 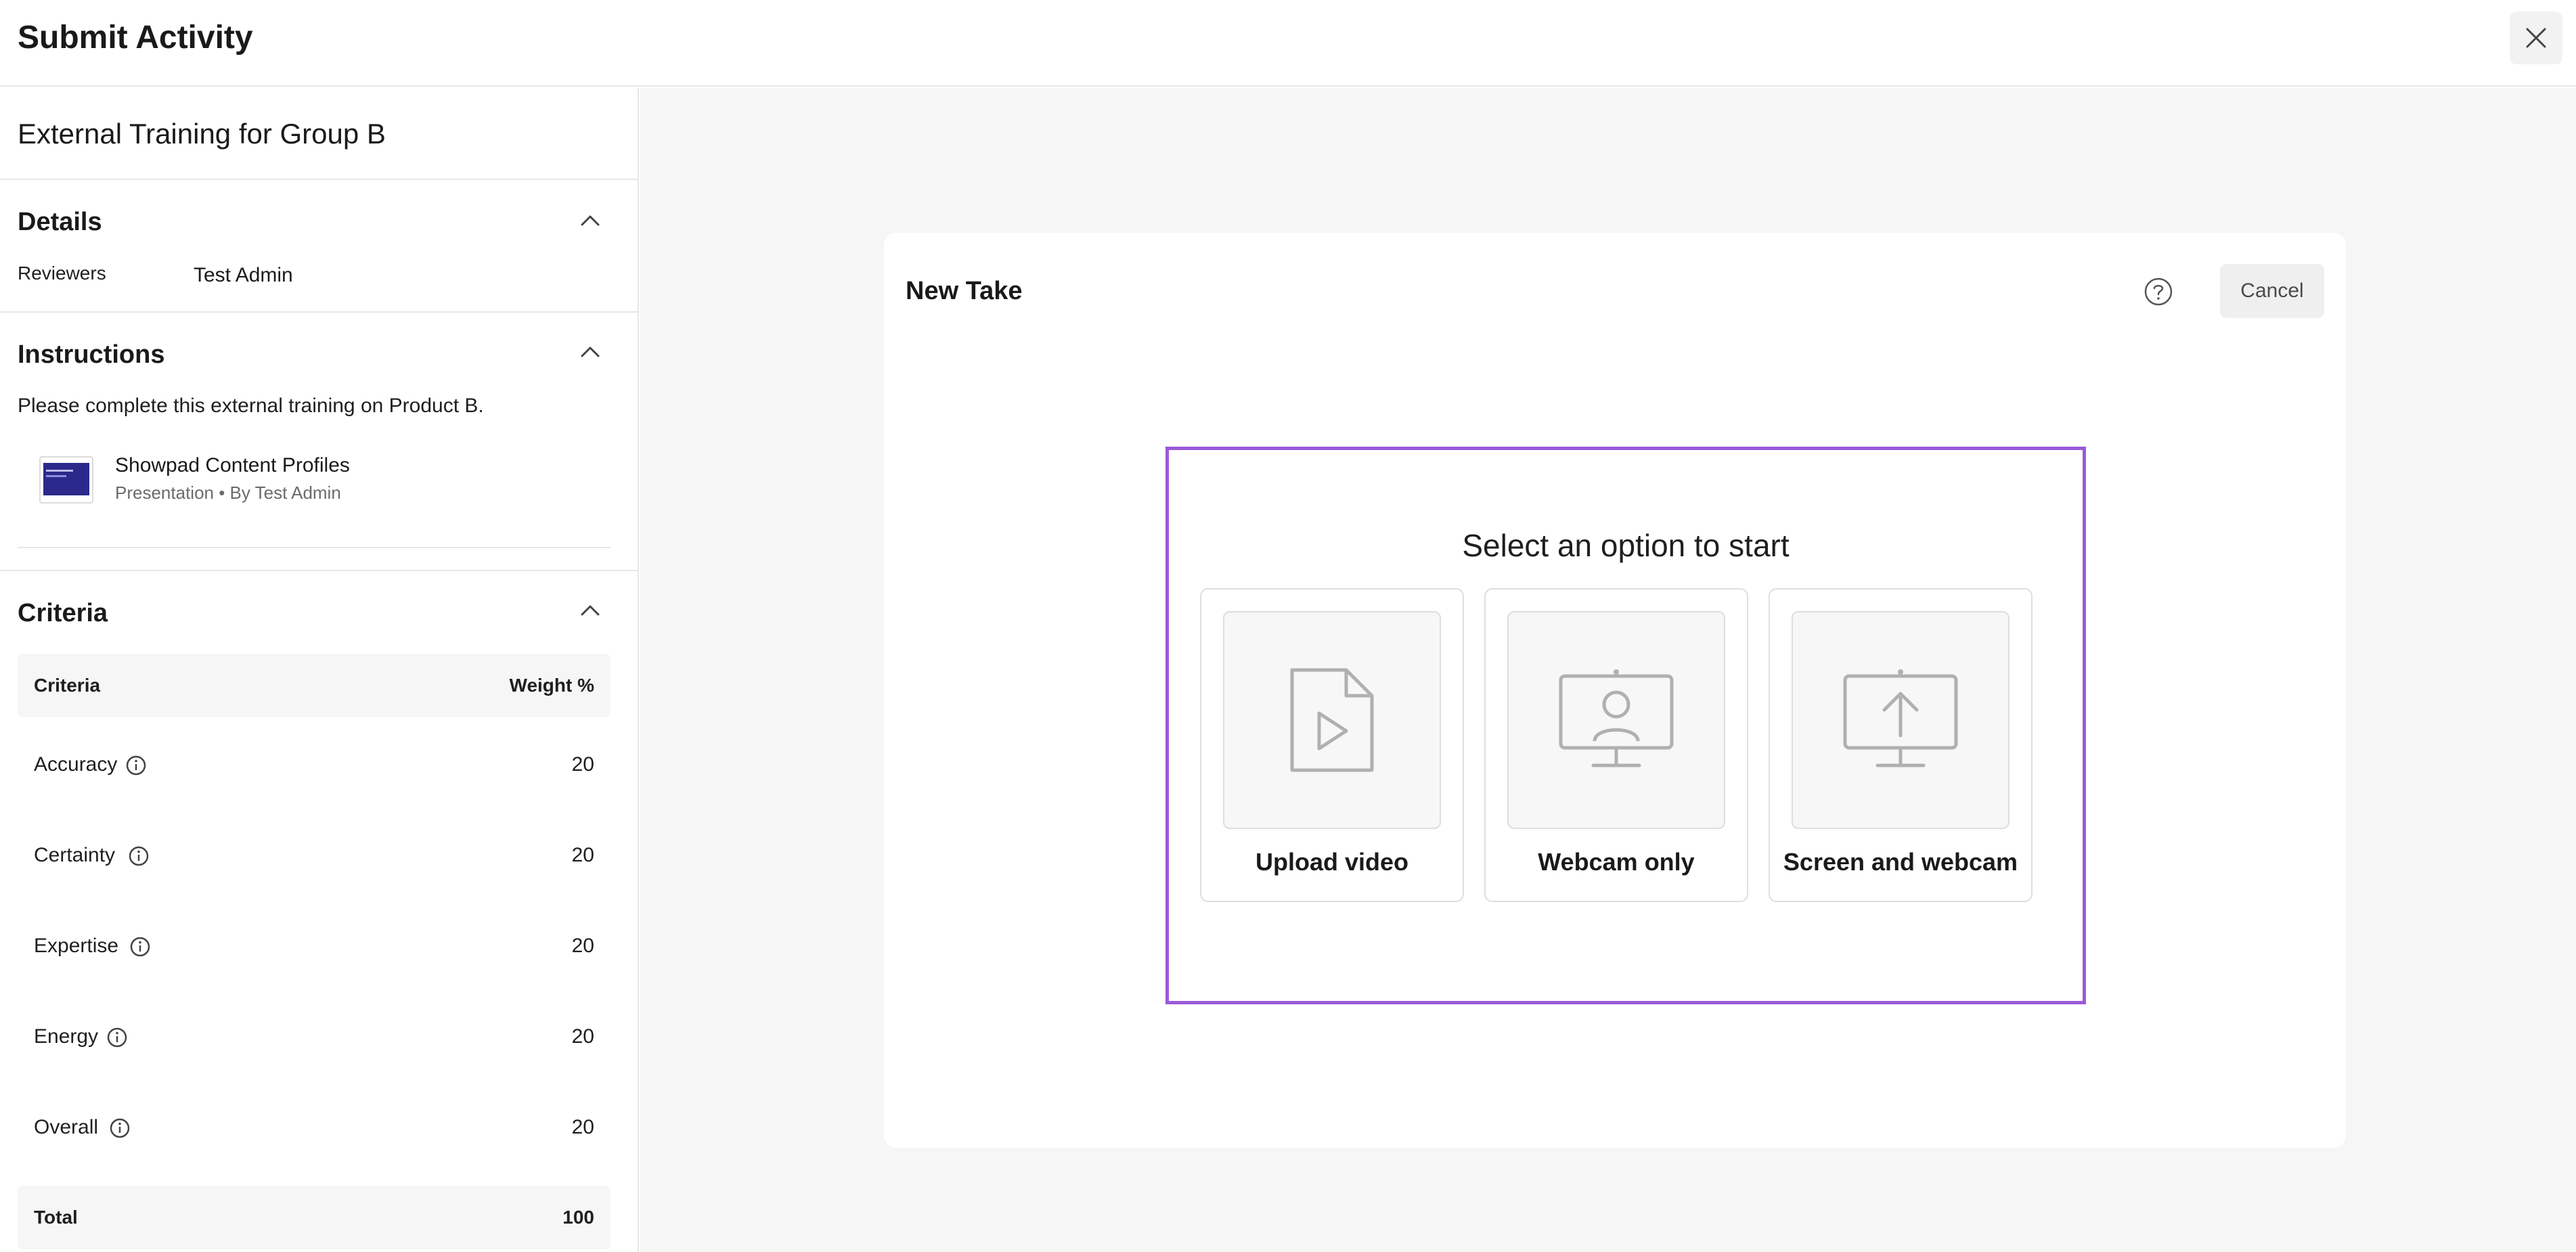 What do you see at coordinates (314, 1217) in the screenshot?
I see `criteria-total-row: Total 100` at bounding box center [314, 1217].